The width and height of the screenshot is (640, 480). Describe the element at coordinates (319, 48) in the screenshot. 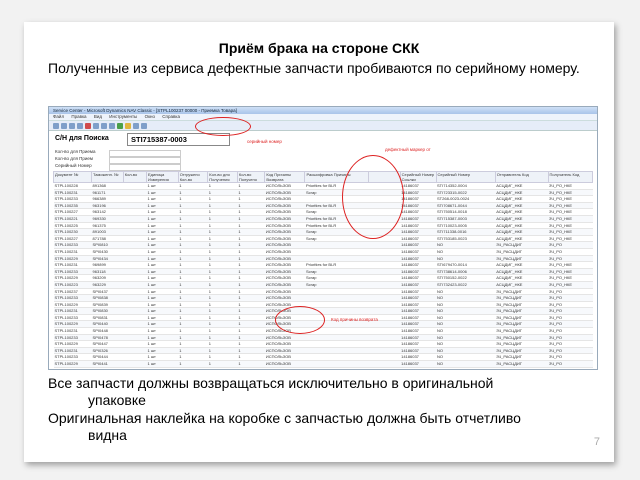

I see `slide-title: Приём брака на стороне СКК` at that location.